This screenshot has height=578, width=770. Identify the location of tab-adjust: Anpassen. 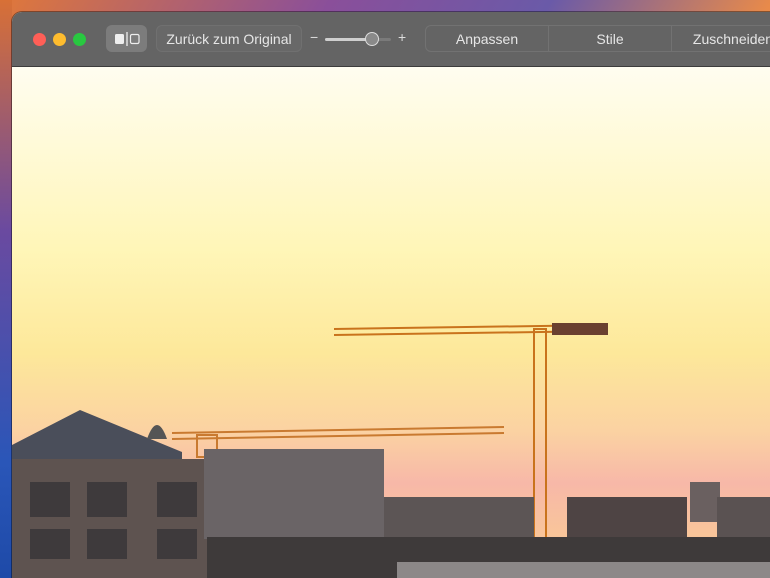
(487, 38).